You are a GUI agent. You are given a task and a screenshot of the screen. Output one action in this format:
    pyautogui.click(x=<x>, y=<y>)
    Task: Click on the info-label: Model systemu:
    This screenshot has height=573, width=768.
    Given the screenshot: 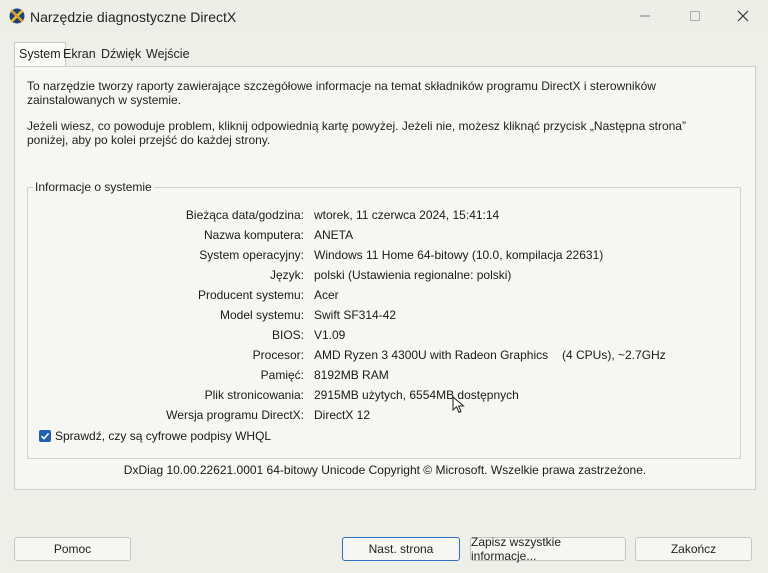 What is the action you would take?
    pyautogui.click(x=261, y=315)
    